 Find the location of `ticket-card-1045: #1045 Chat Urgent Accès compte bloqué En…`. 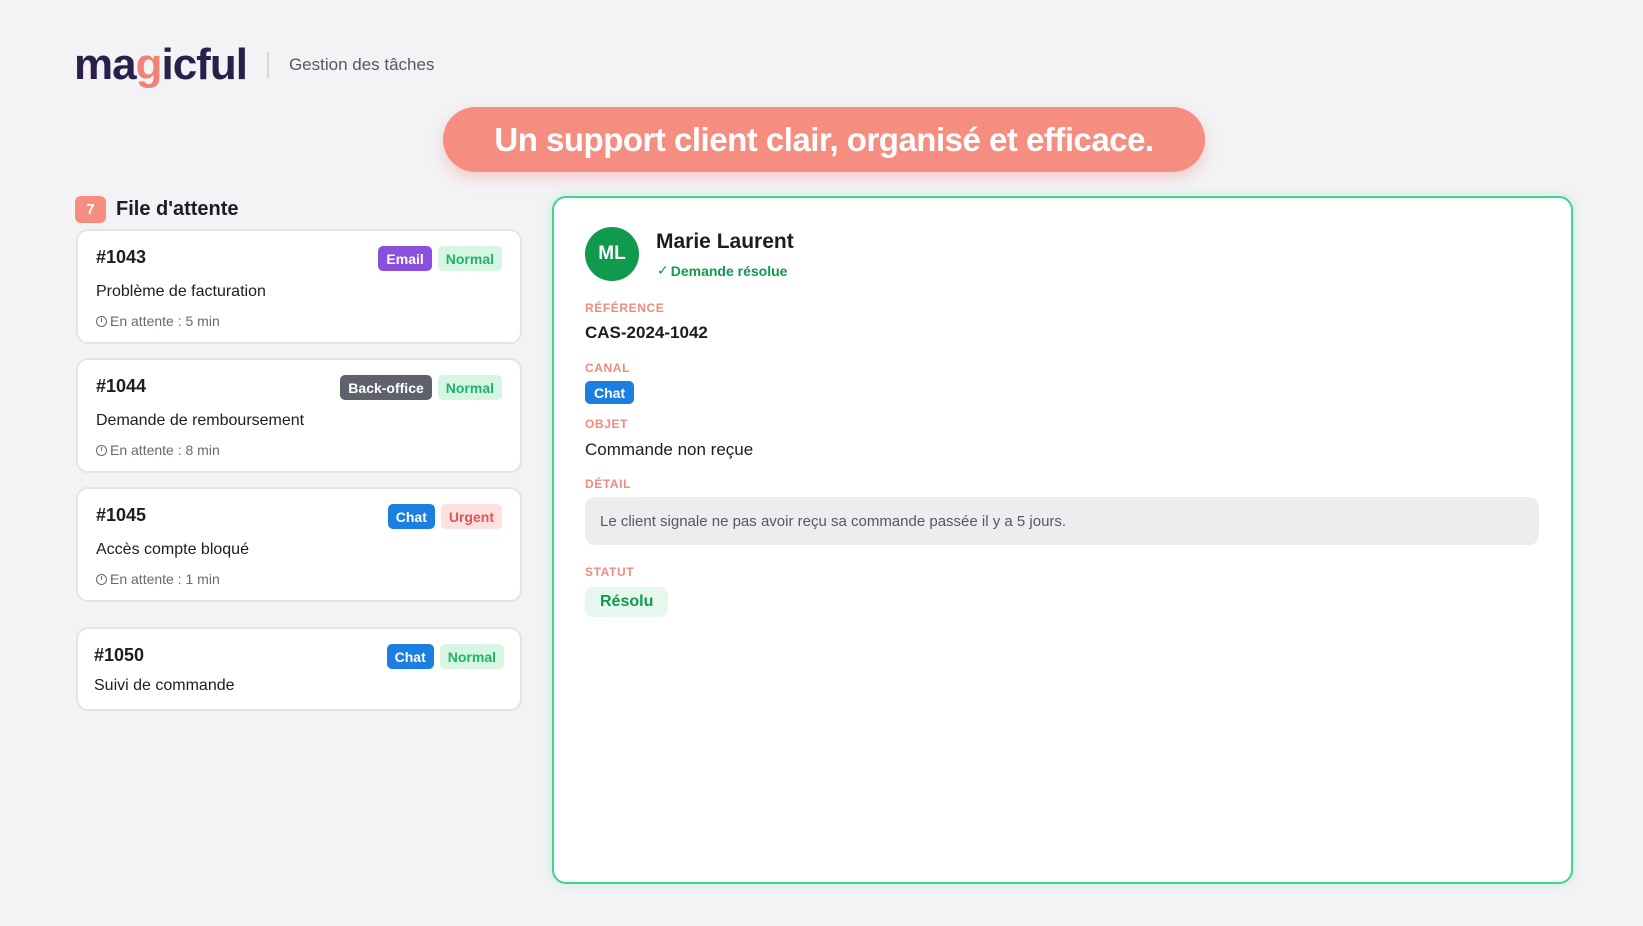

ticket-card-1045: #1045 Chat Urgent Accès compte bloqué En… is located at coordinates (299, 544).